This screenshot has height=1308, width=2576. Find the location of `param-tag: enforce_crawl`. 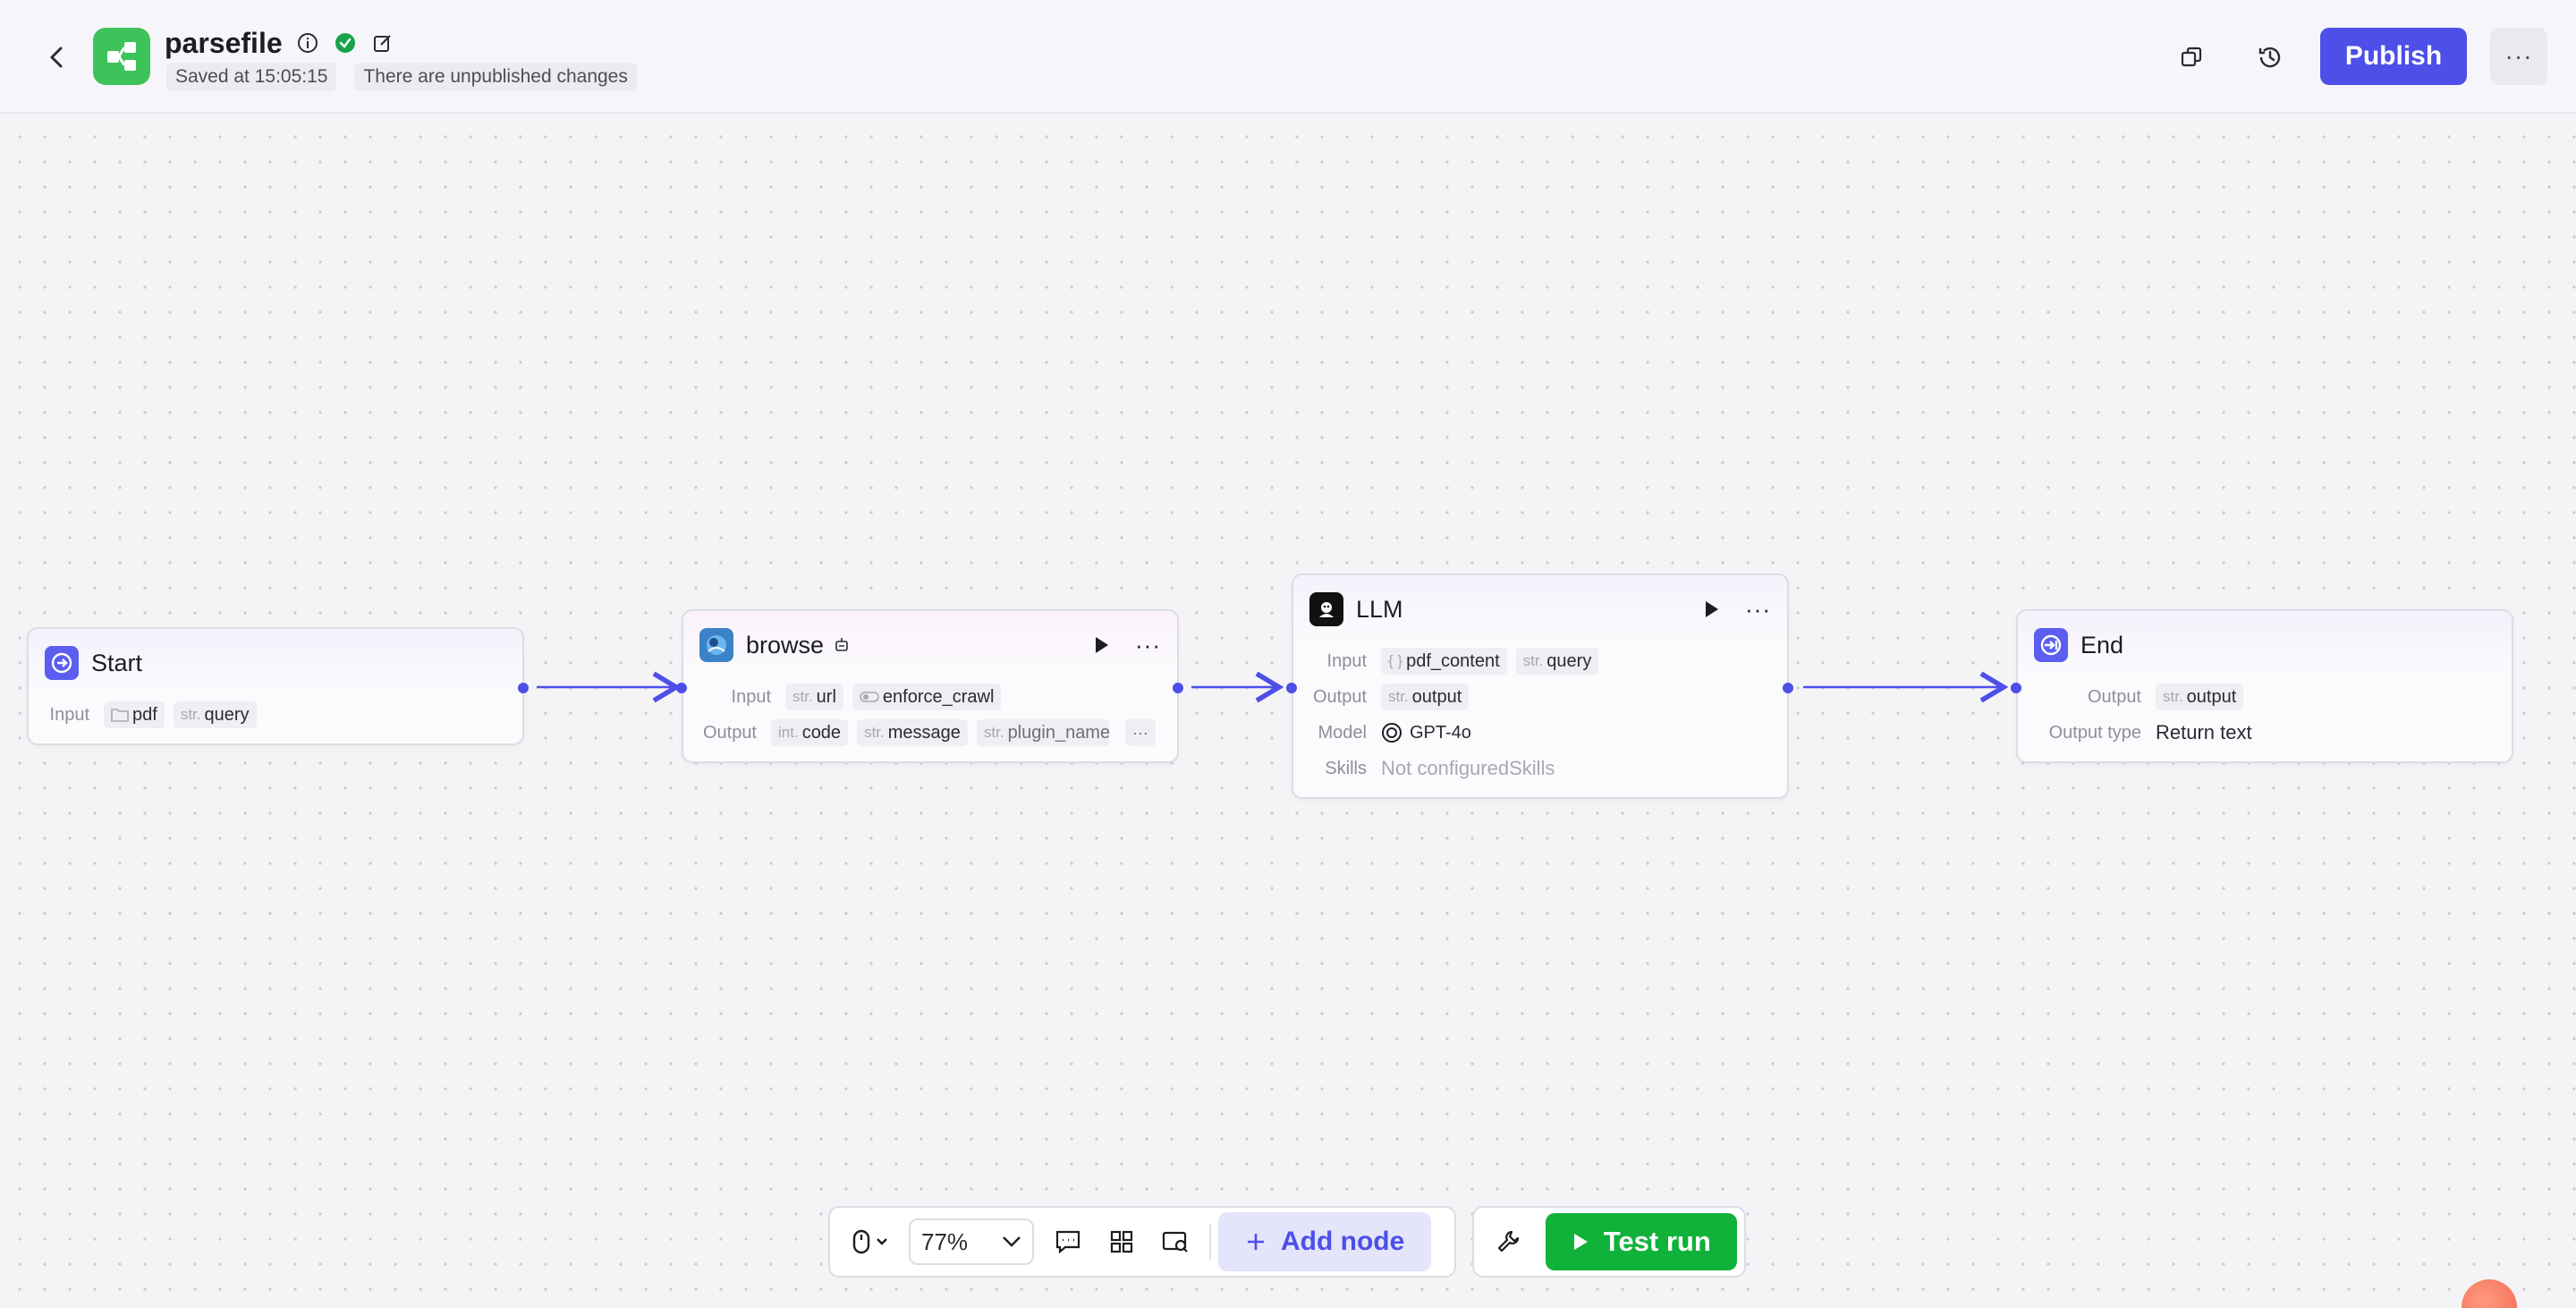

param-tag: enforce_crawl is located at coordinates (927, 697).